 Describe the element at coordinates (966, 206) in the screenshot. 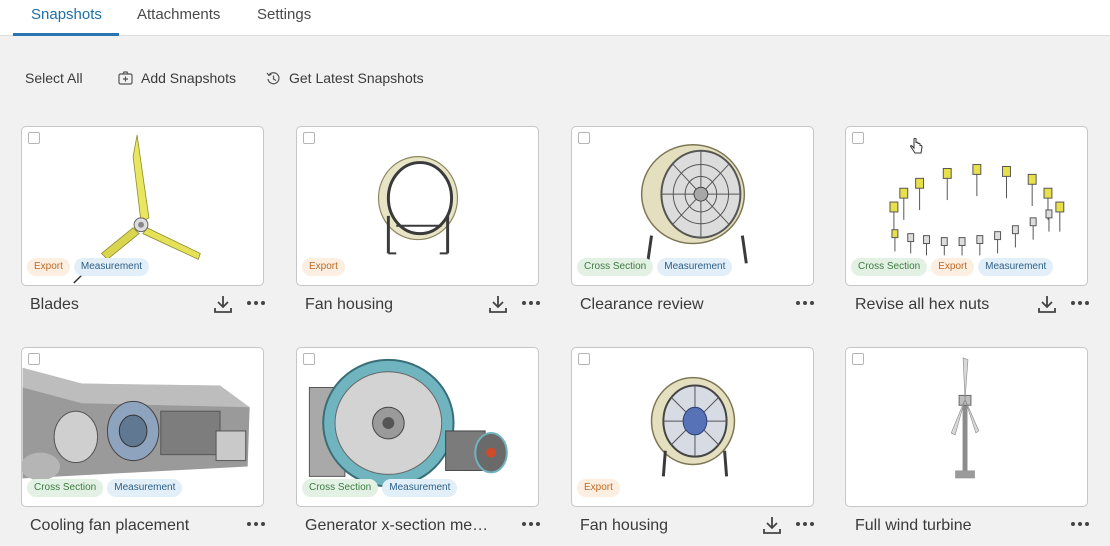

I see `snapshot-card: Cross Section Export Measurement` at that location.